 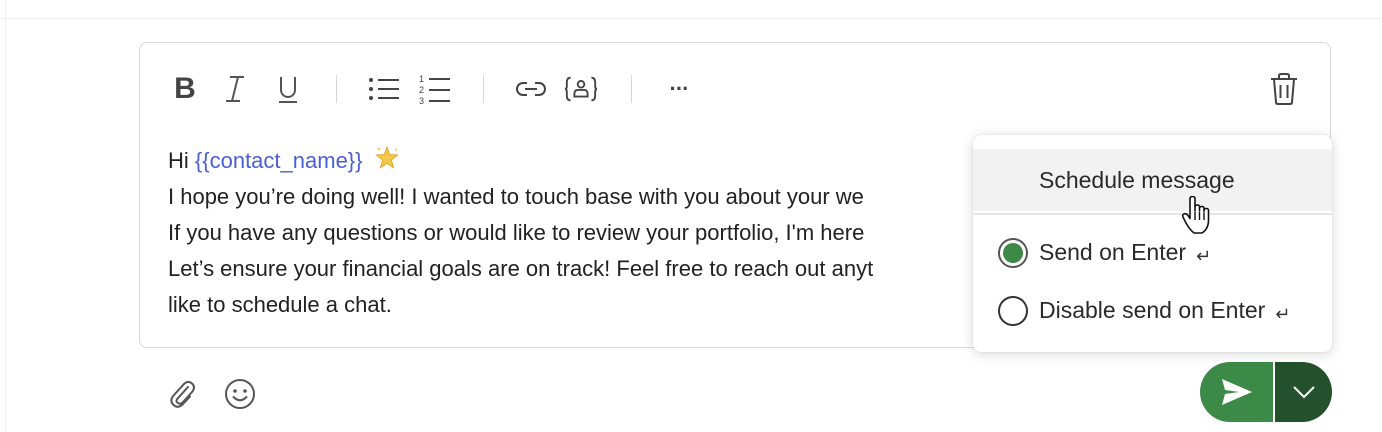 I want to click on chevron-down-icon, so click(x=1303, y=392).